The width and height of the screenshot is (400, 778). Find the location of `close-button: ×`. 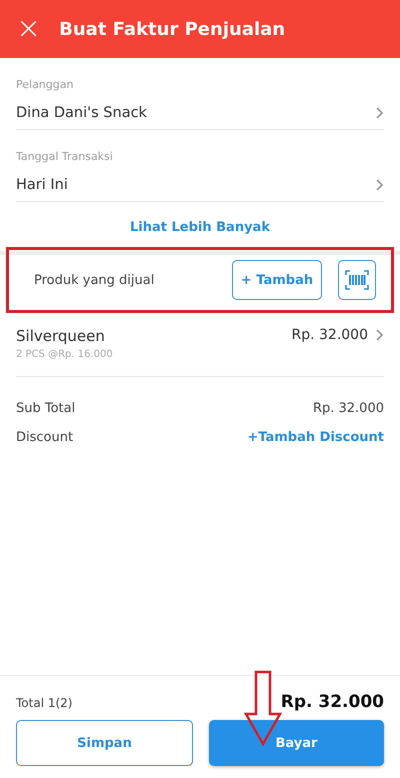

close-button: × is located at coordinates (29, 29).